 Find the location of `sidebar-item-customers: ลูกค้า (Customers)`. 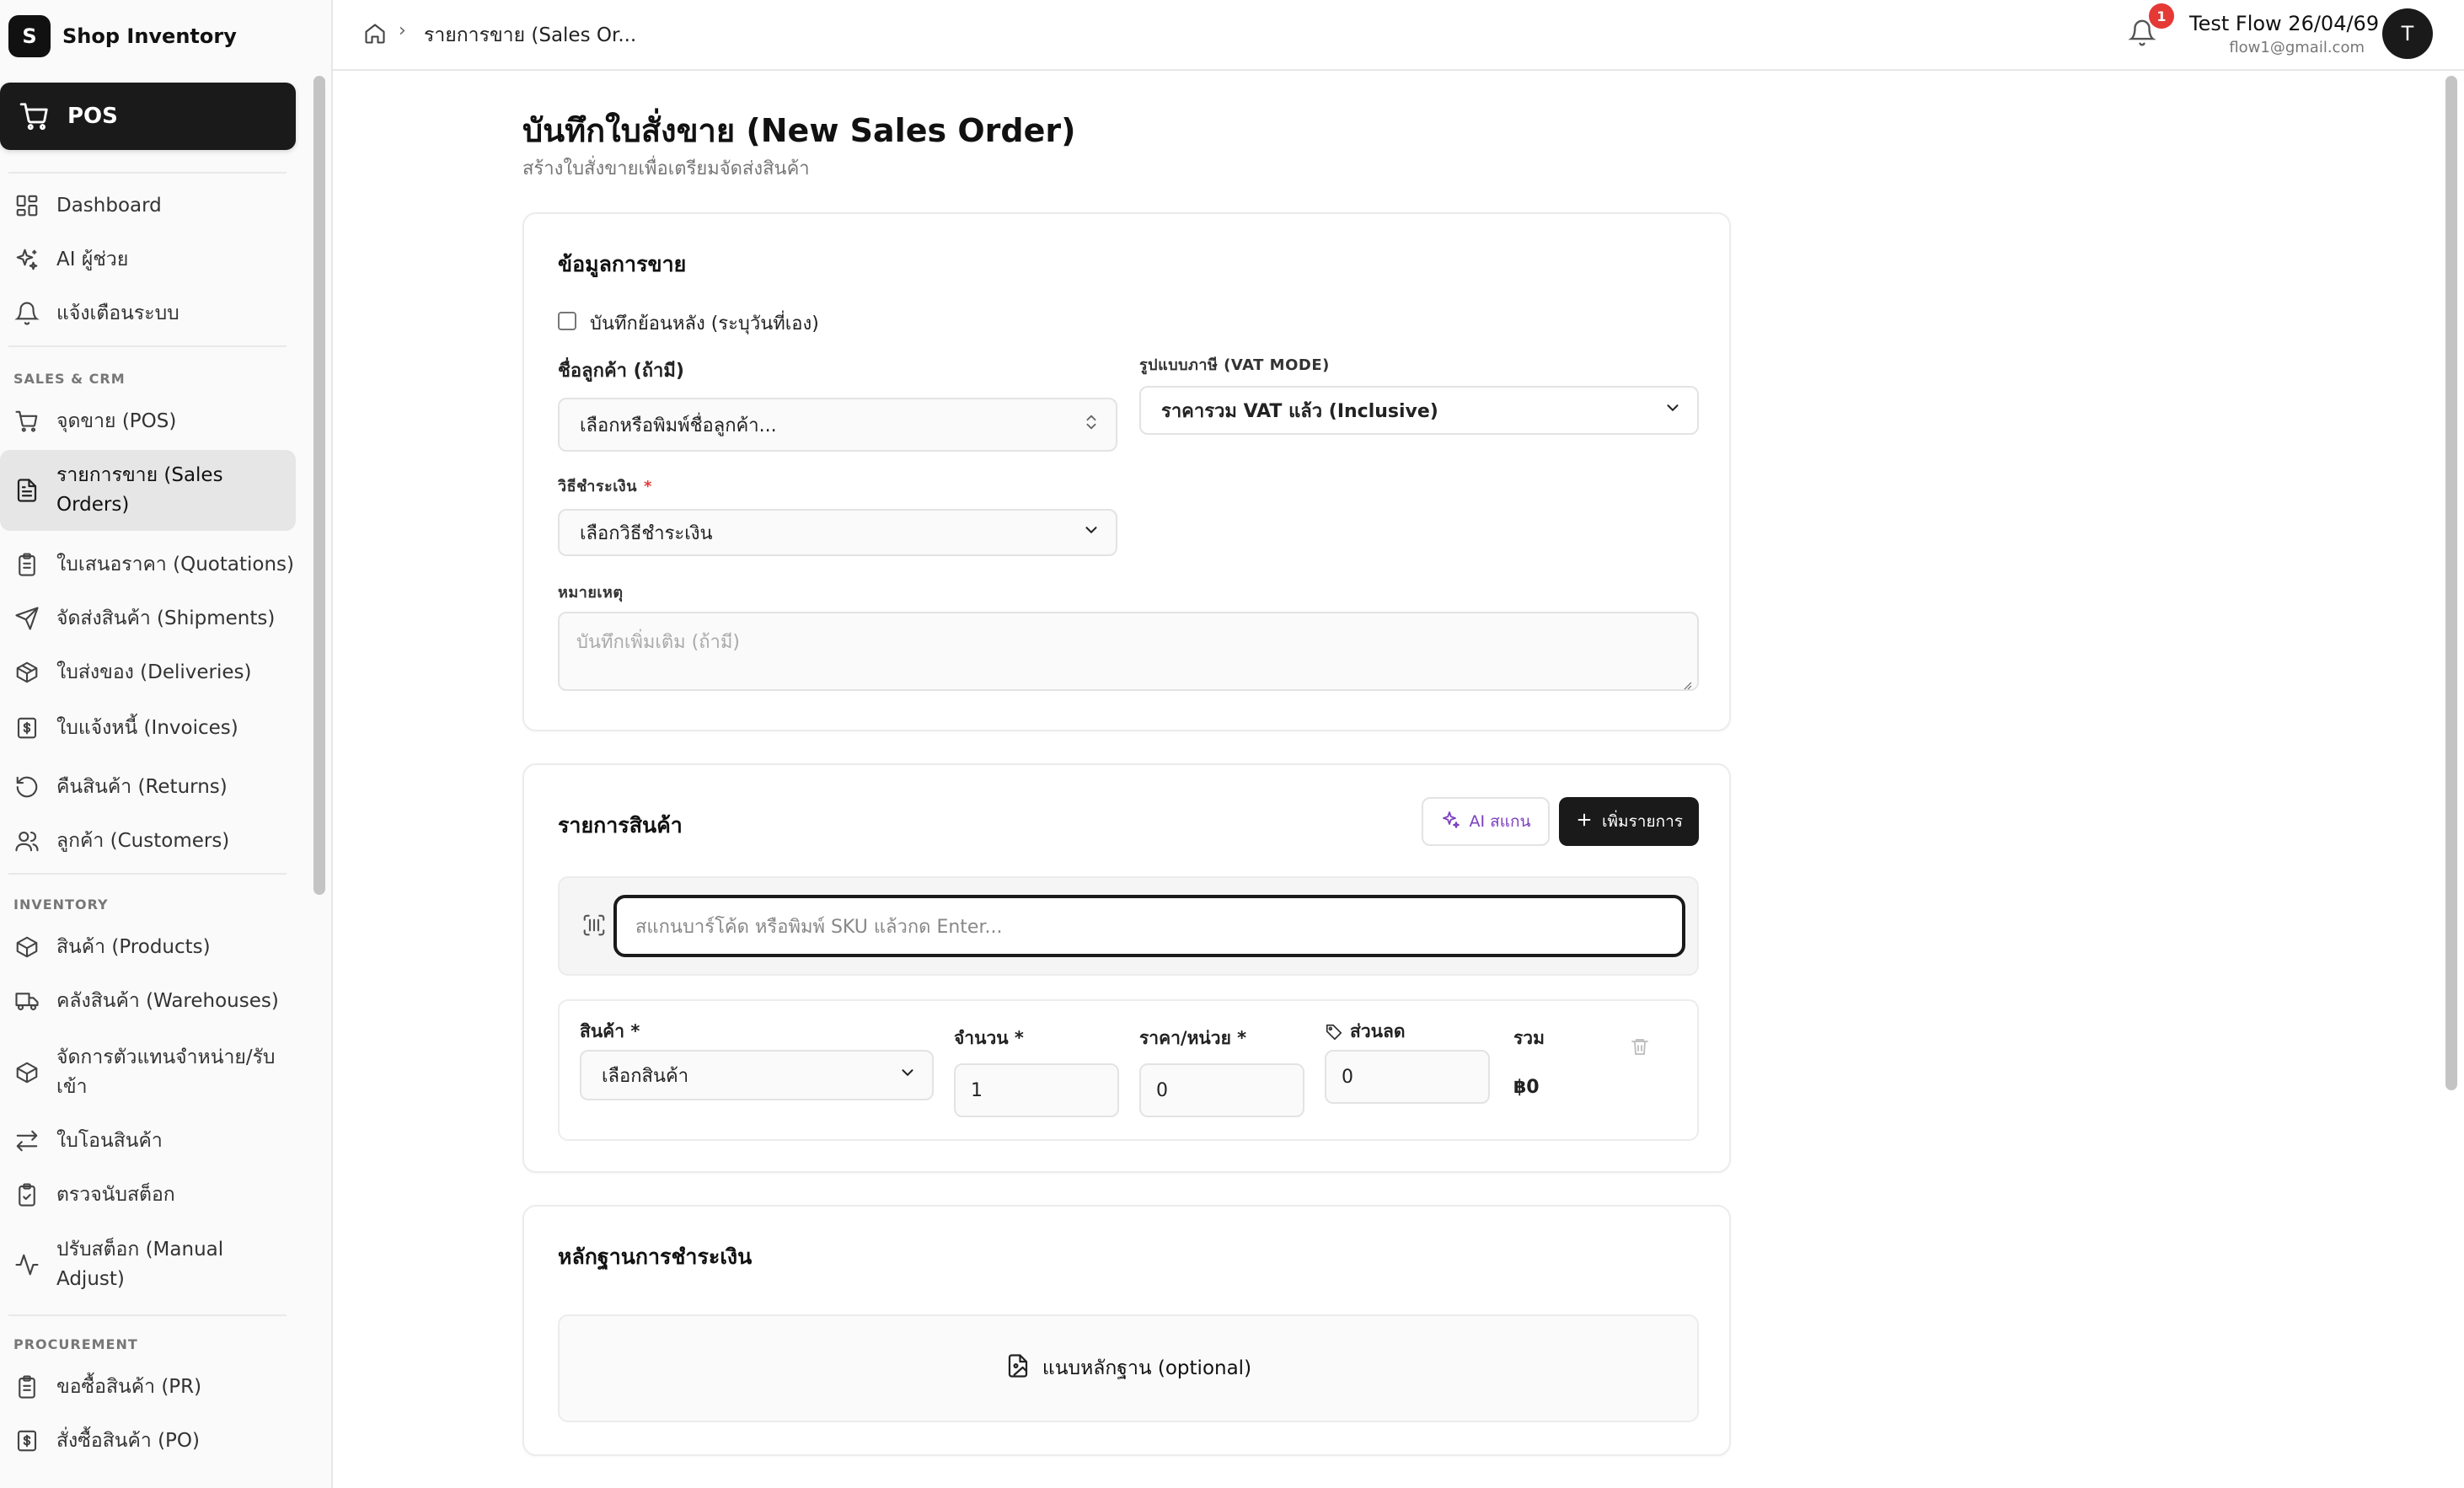

sidebar-item-customers: ลูกค้า (Customers) is located at coordinates (148, 841).